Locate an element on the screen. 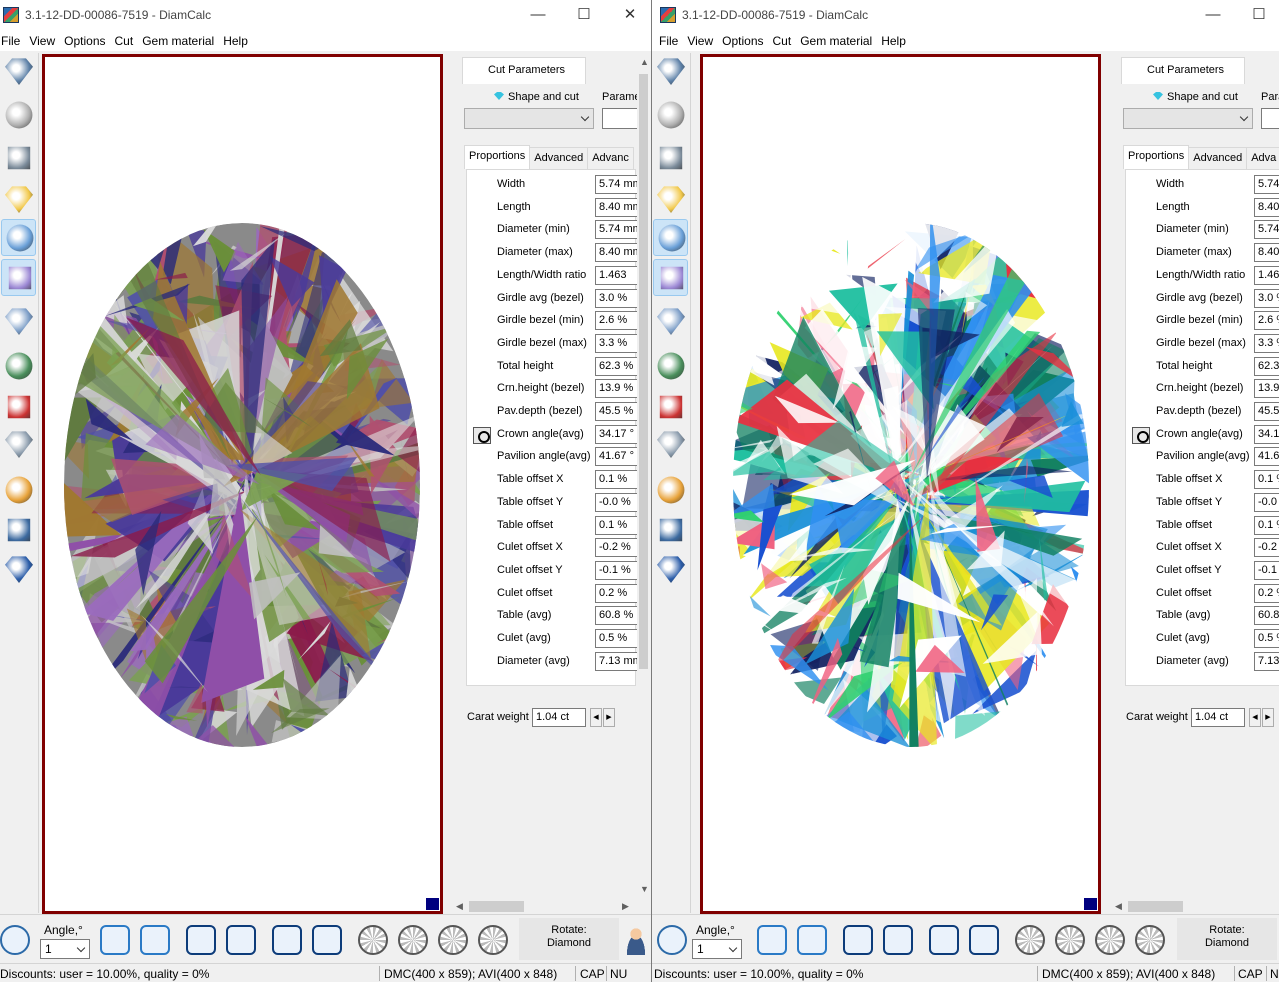  paint-bucket-icon is located at coordinates (18, 158).